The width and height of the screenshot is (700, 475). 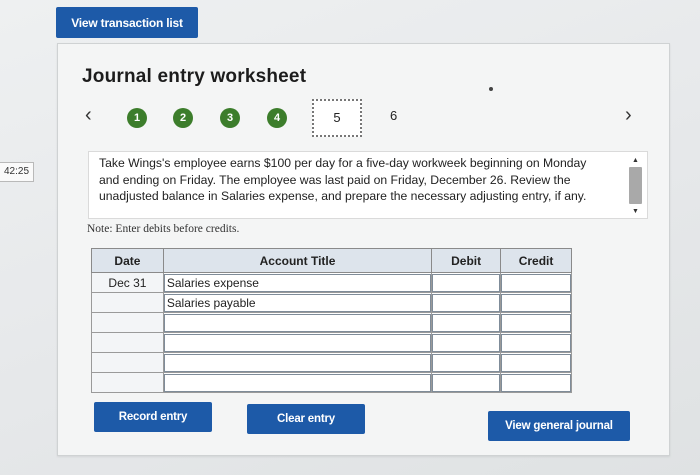 I want to click on instructions-scrollbar: ▲ ▼, so click(x=635, y=186).